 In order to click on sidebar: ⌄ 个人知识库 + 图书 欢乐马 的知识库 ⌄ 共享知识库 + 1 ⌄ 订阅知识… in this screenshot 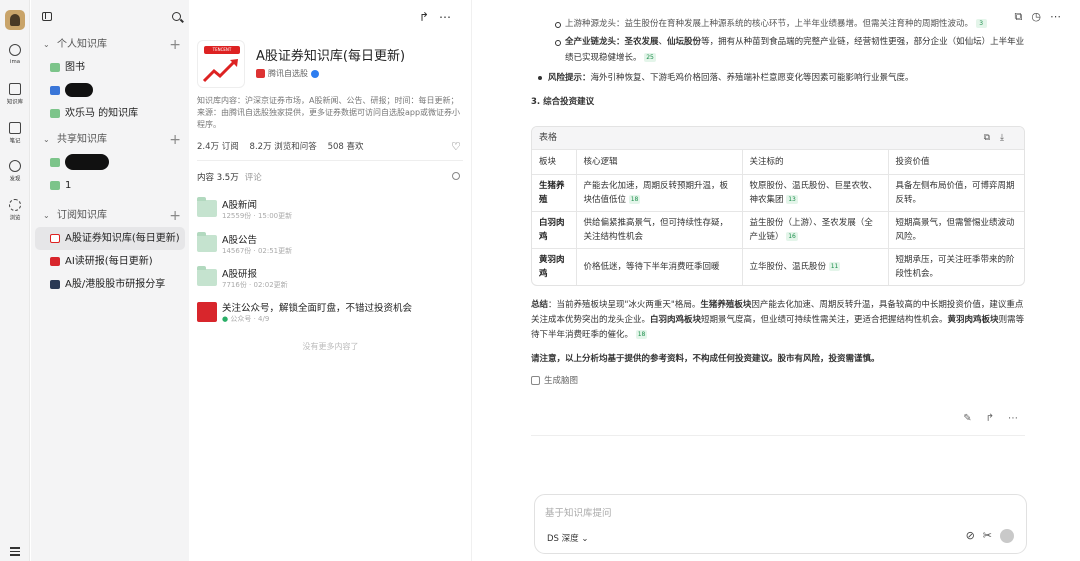, I will do `click(110, 280)`.